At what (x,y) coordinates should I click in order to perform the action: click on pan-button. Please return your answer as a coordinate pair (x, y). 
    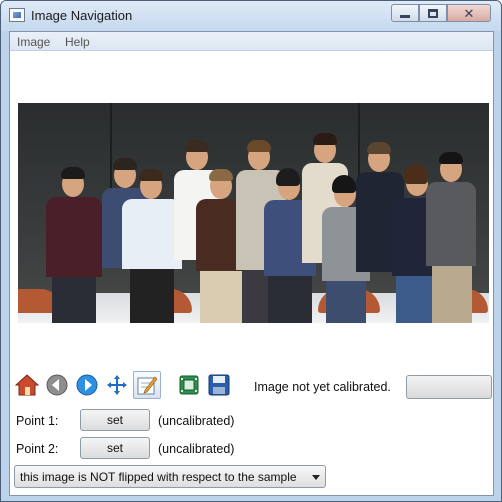
    Looking at the image, I should click on (117, 385).